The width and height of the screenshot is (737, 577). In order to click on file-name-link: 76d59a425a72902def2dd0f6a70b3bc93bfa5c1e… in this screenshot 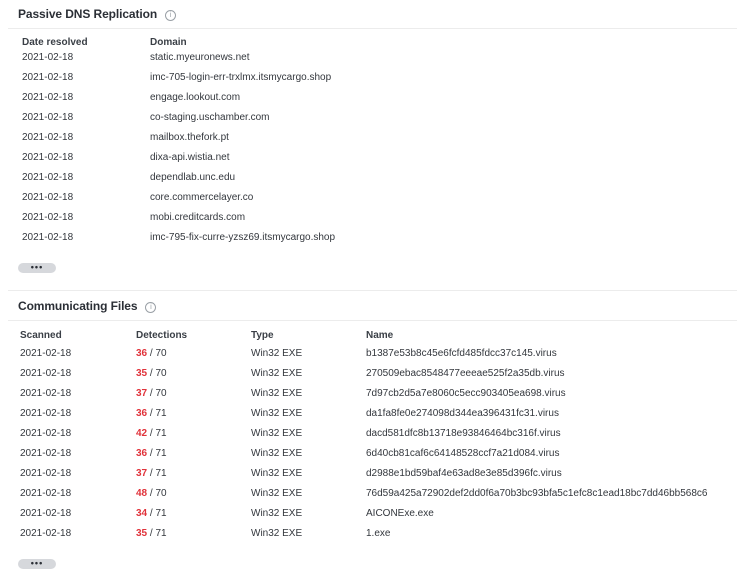, I will do `click(536, 494)`.